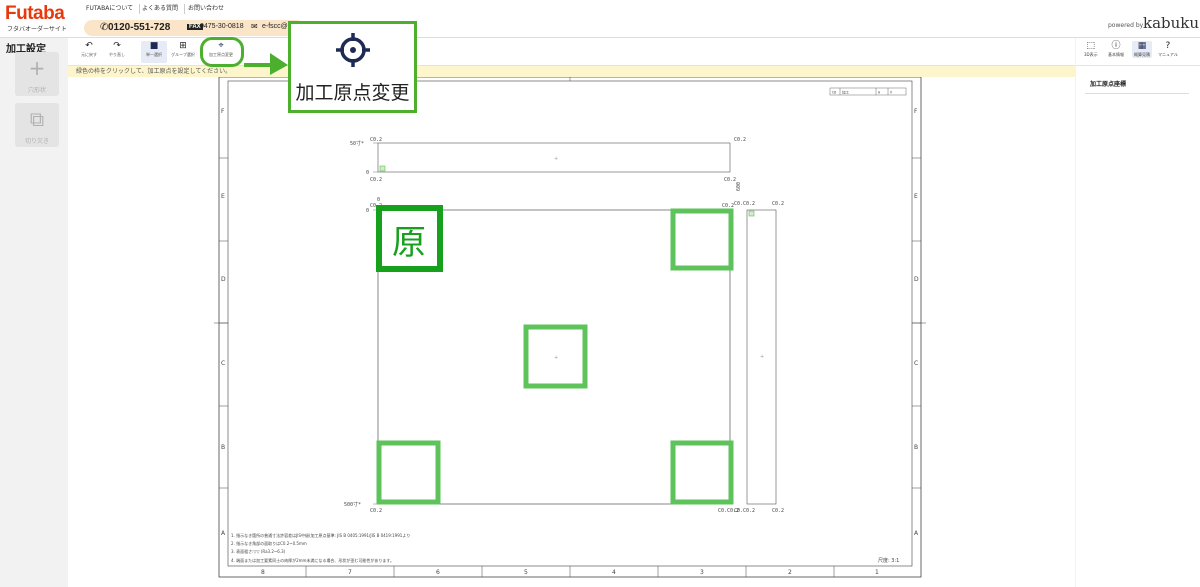  I want to click on col-label-5: 5, so click(526, 572).